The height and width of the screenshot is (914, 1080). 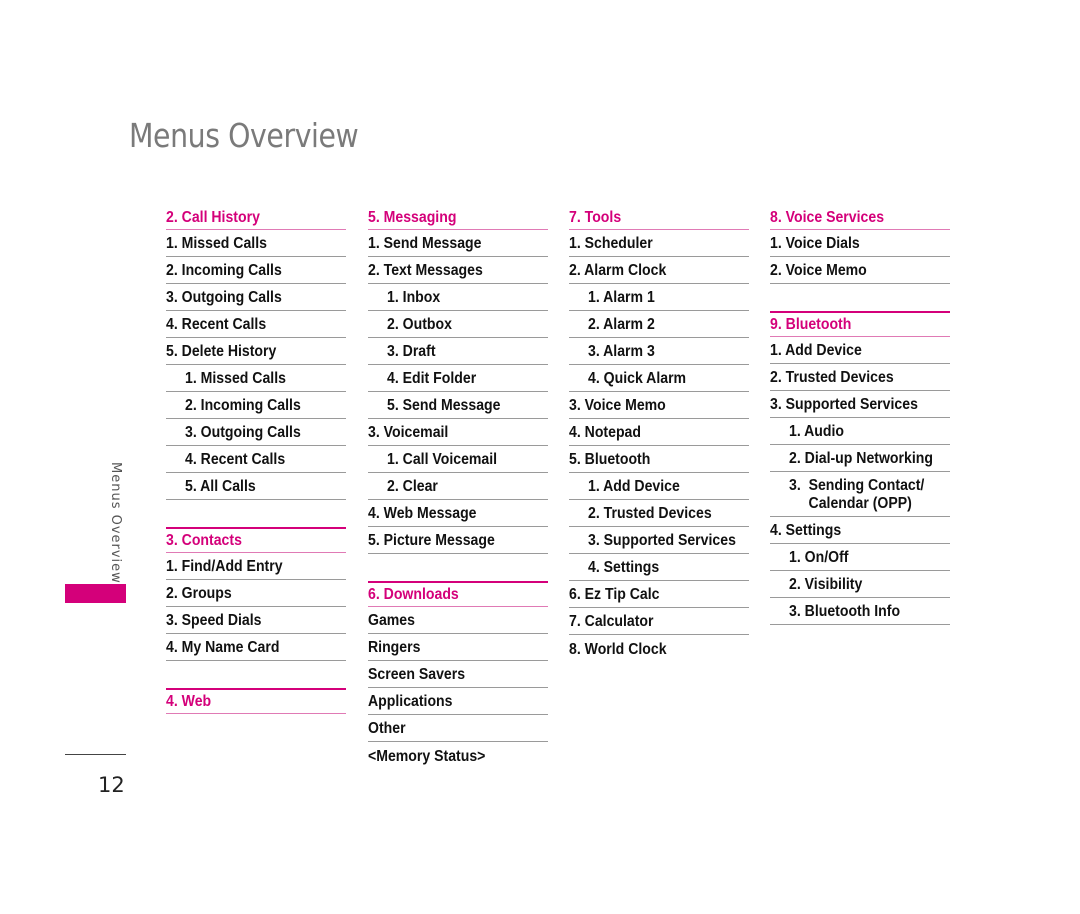 What do you see at coordinates (95, 754) in the screenshot?
I see `footer-rule` at bounding box center [95, 754].